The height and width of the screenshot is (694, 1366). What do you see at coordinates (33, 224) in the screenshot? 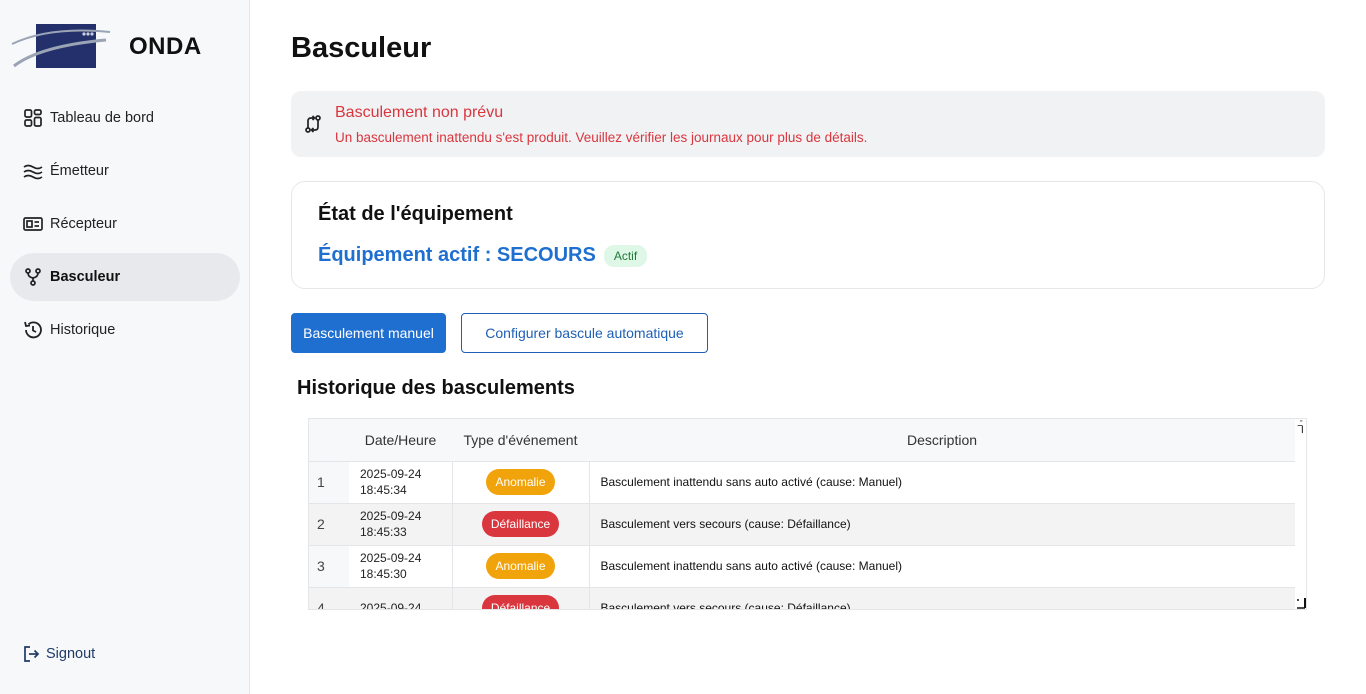
I see `receiver-card-icon` at bounding box center [33, 224].